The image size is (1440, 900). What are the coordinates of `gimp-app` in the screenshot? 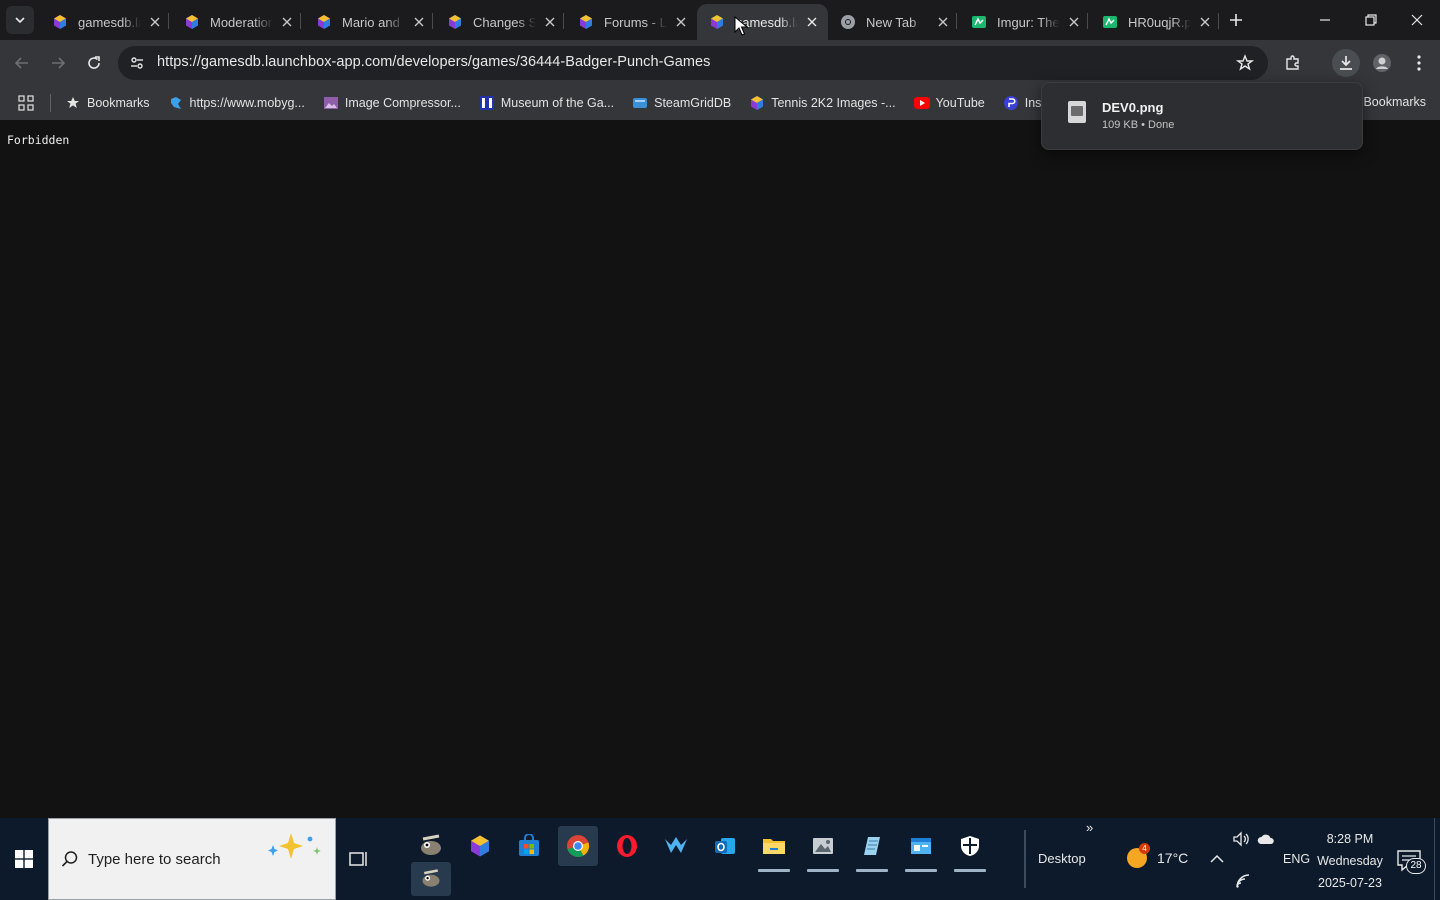 It's located at (431, 849).